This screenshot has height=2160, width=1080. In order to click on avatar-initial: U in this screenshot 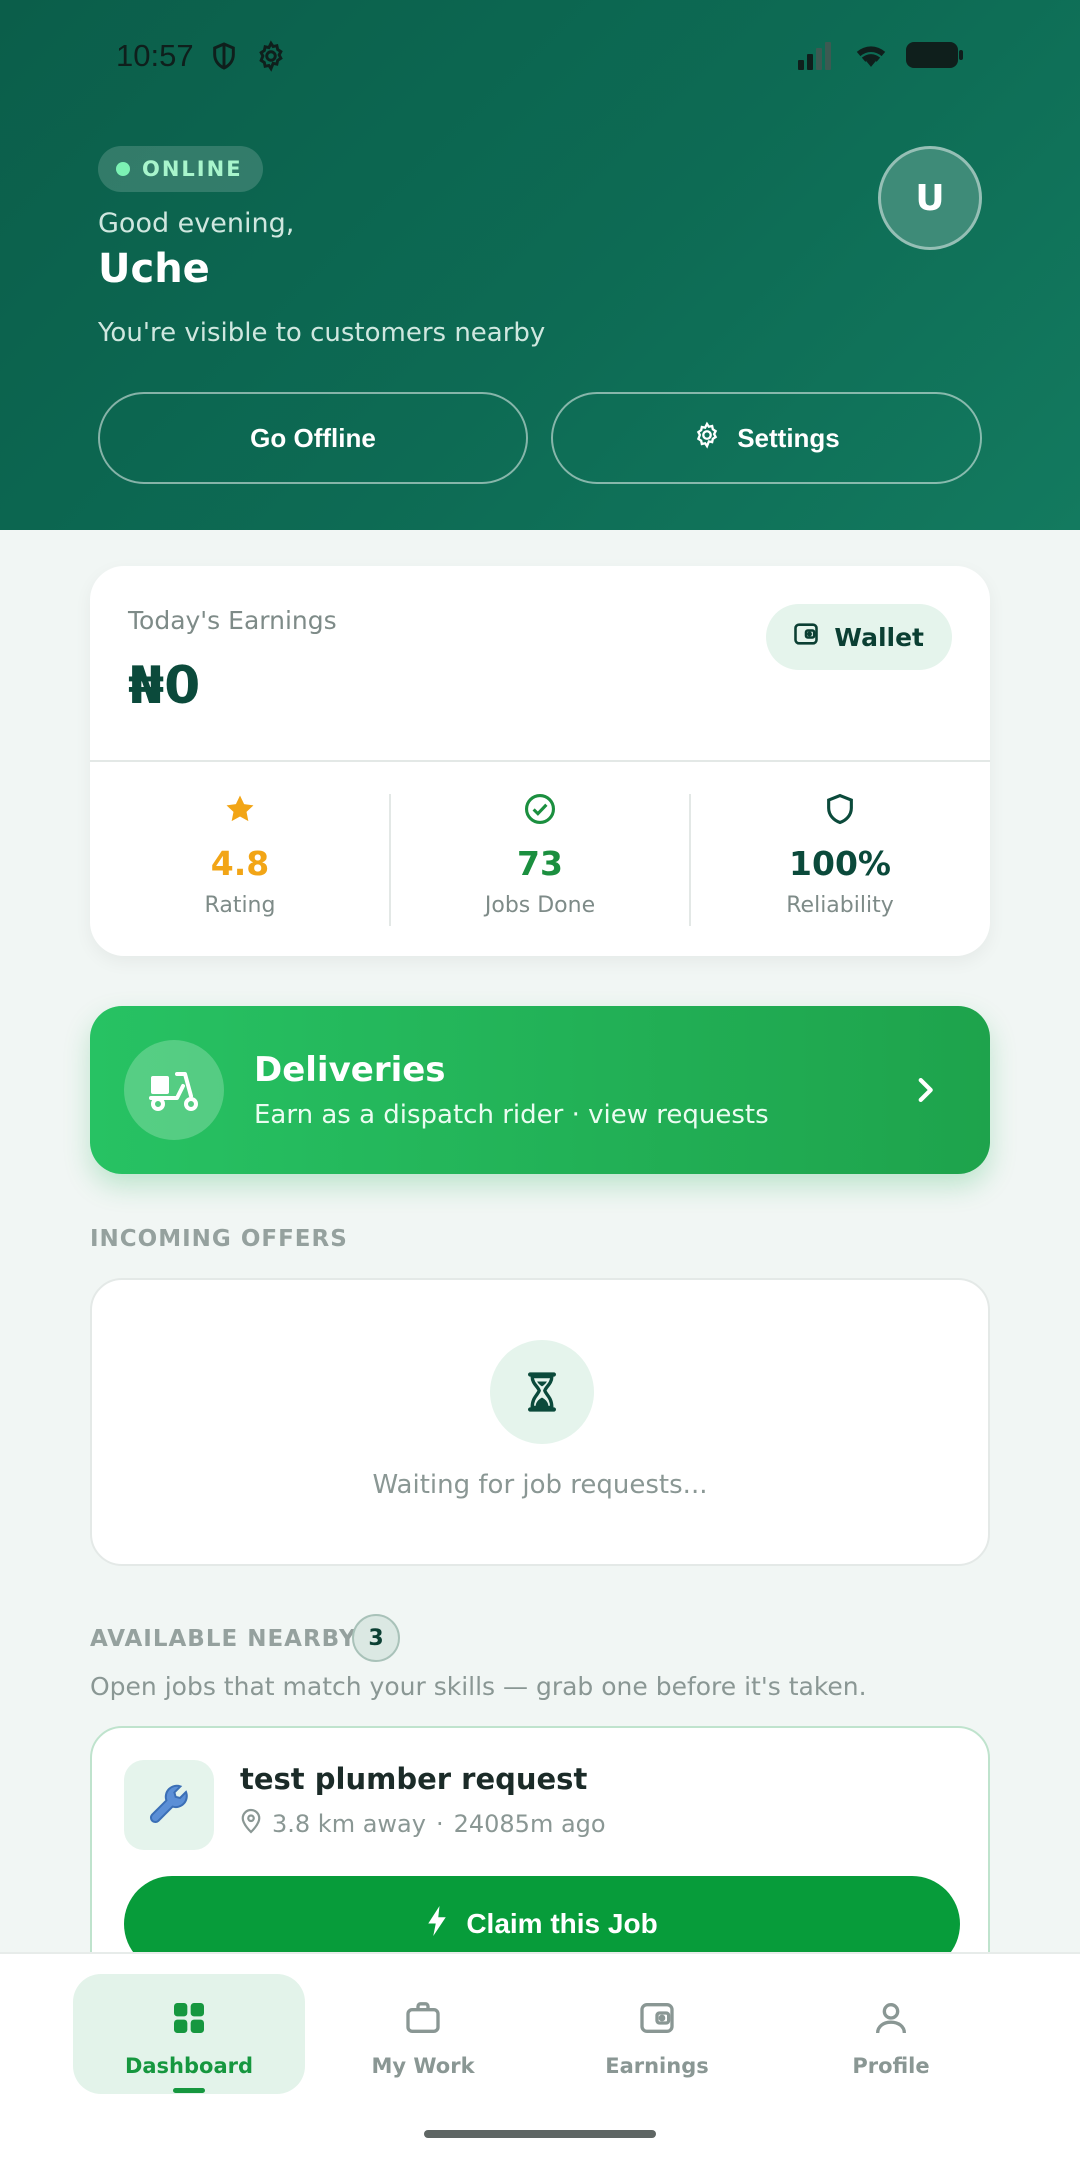, I will do `click(930, 198)`.